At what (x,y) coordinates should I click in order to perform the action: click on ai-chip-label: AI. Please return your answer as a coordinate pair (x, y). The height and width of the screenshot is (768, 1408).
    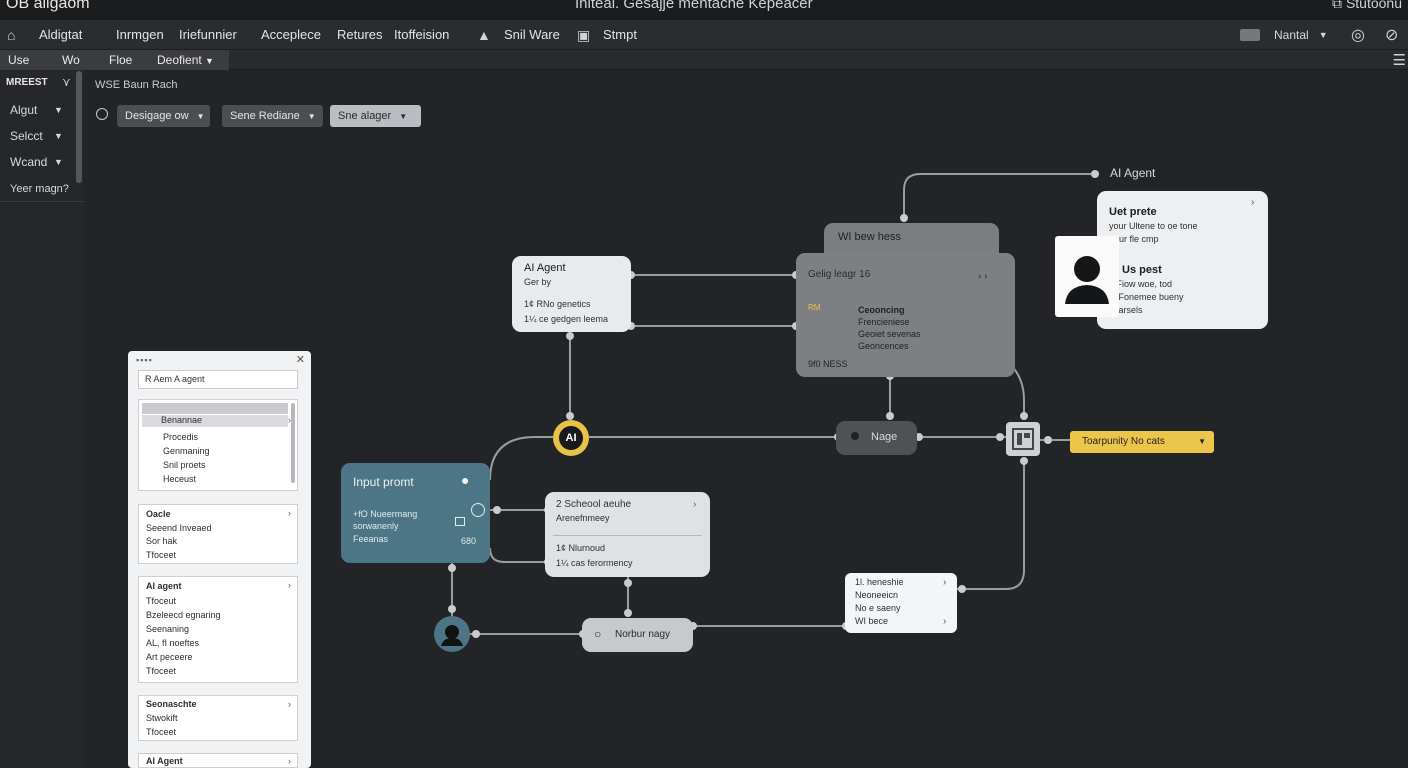
    Looking at the image, I should click on (571, 438).